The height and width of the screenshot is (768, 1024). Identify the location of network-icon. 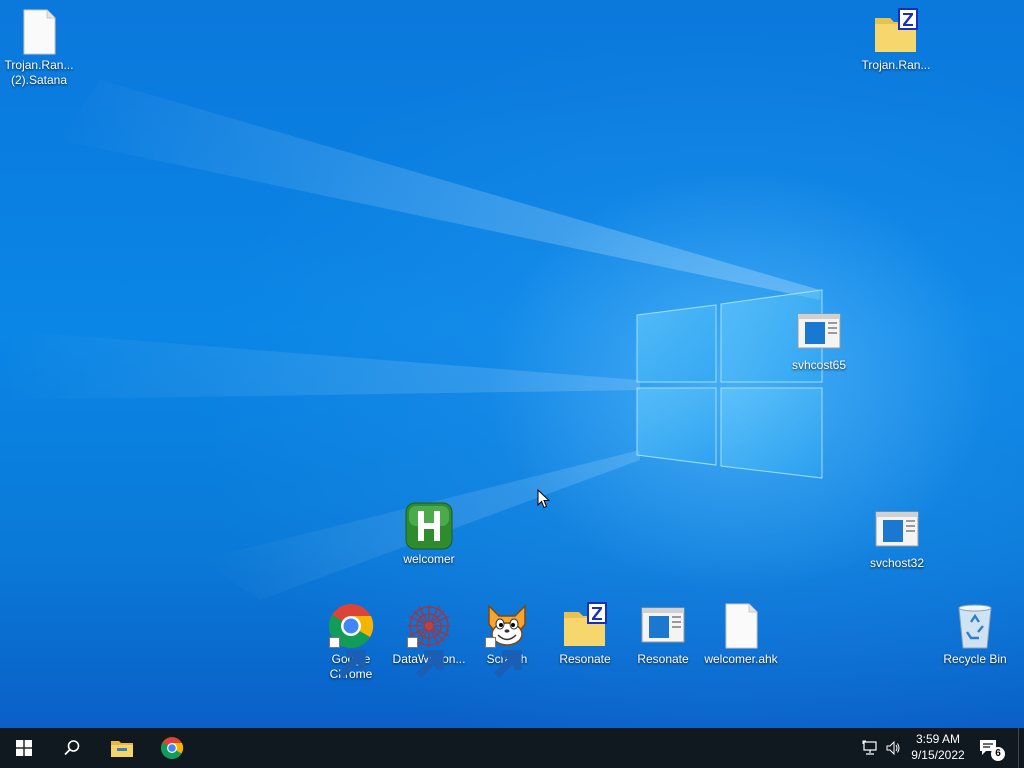
(870, 748).